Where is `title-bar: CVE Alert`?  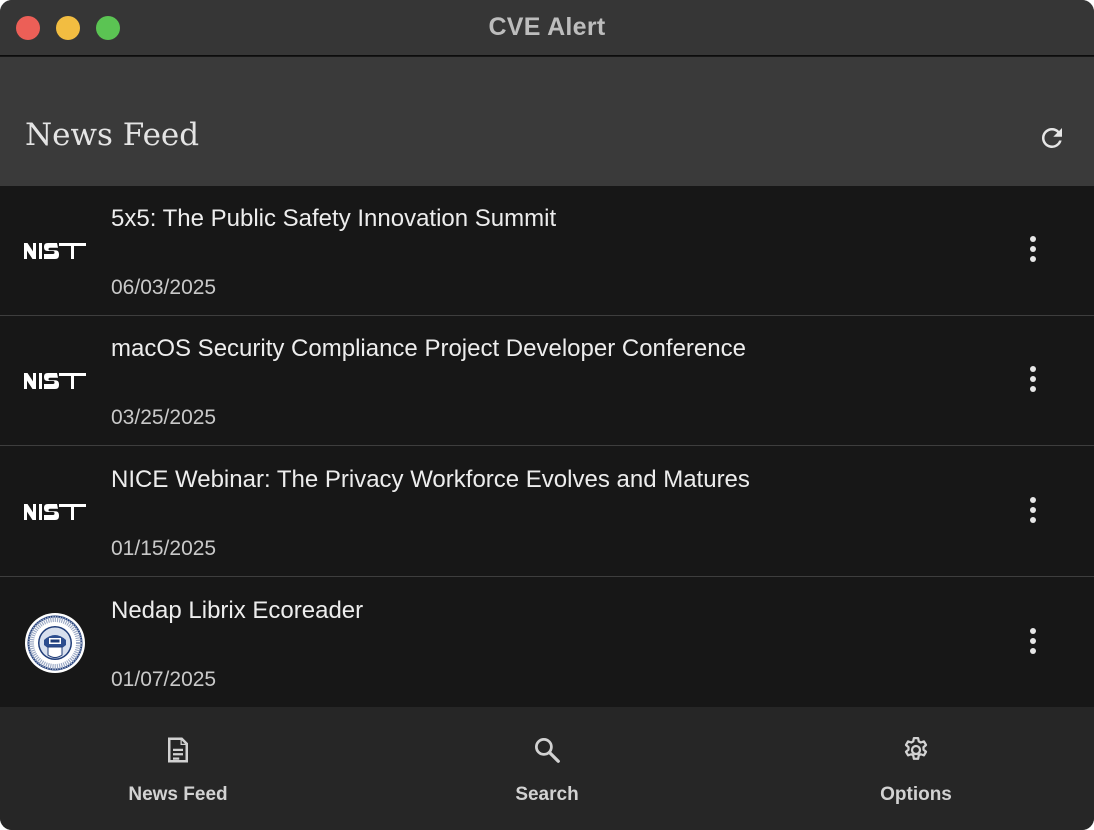
title-bar: CVE Alert is located at coordinates (547, 28).